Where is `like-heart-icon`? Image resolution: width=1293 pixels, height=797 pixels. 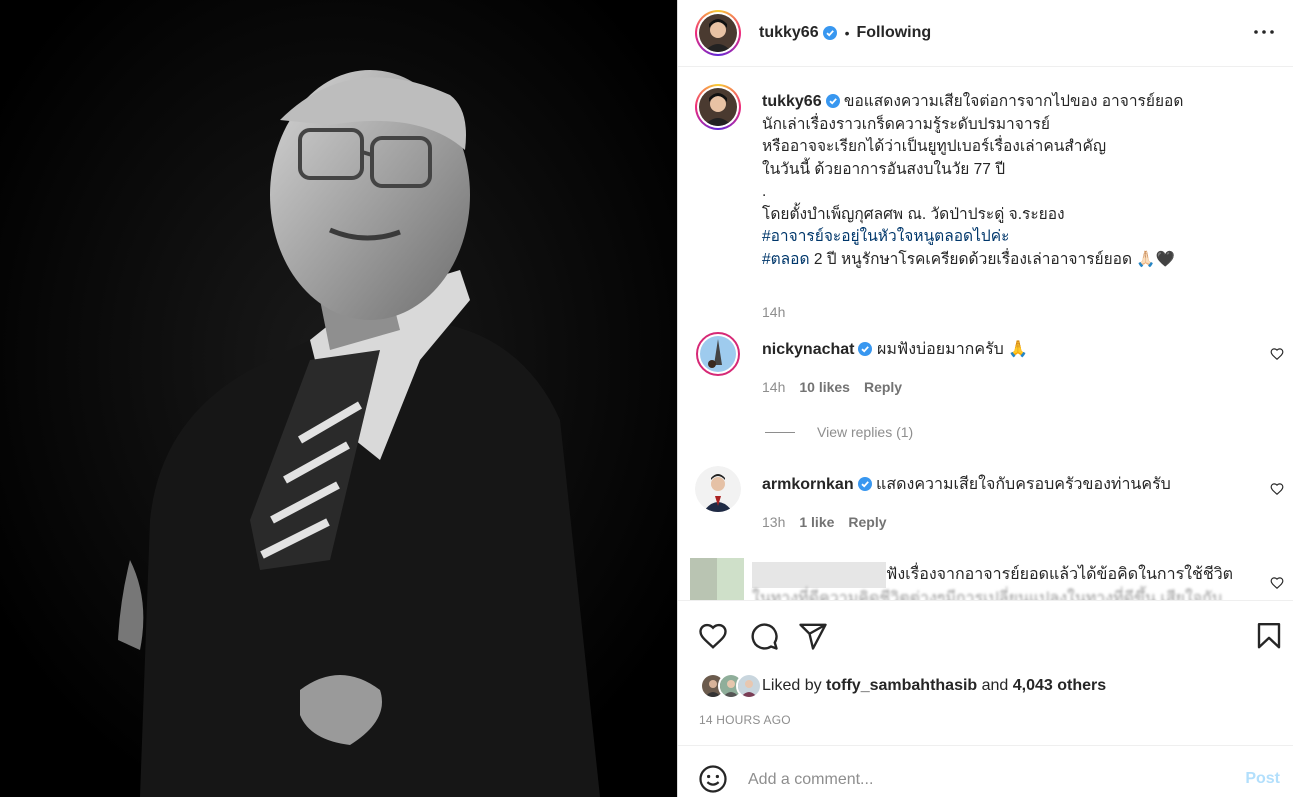
like-heart-icon is located at coordinates (713, 636).